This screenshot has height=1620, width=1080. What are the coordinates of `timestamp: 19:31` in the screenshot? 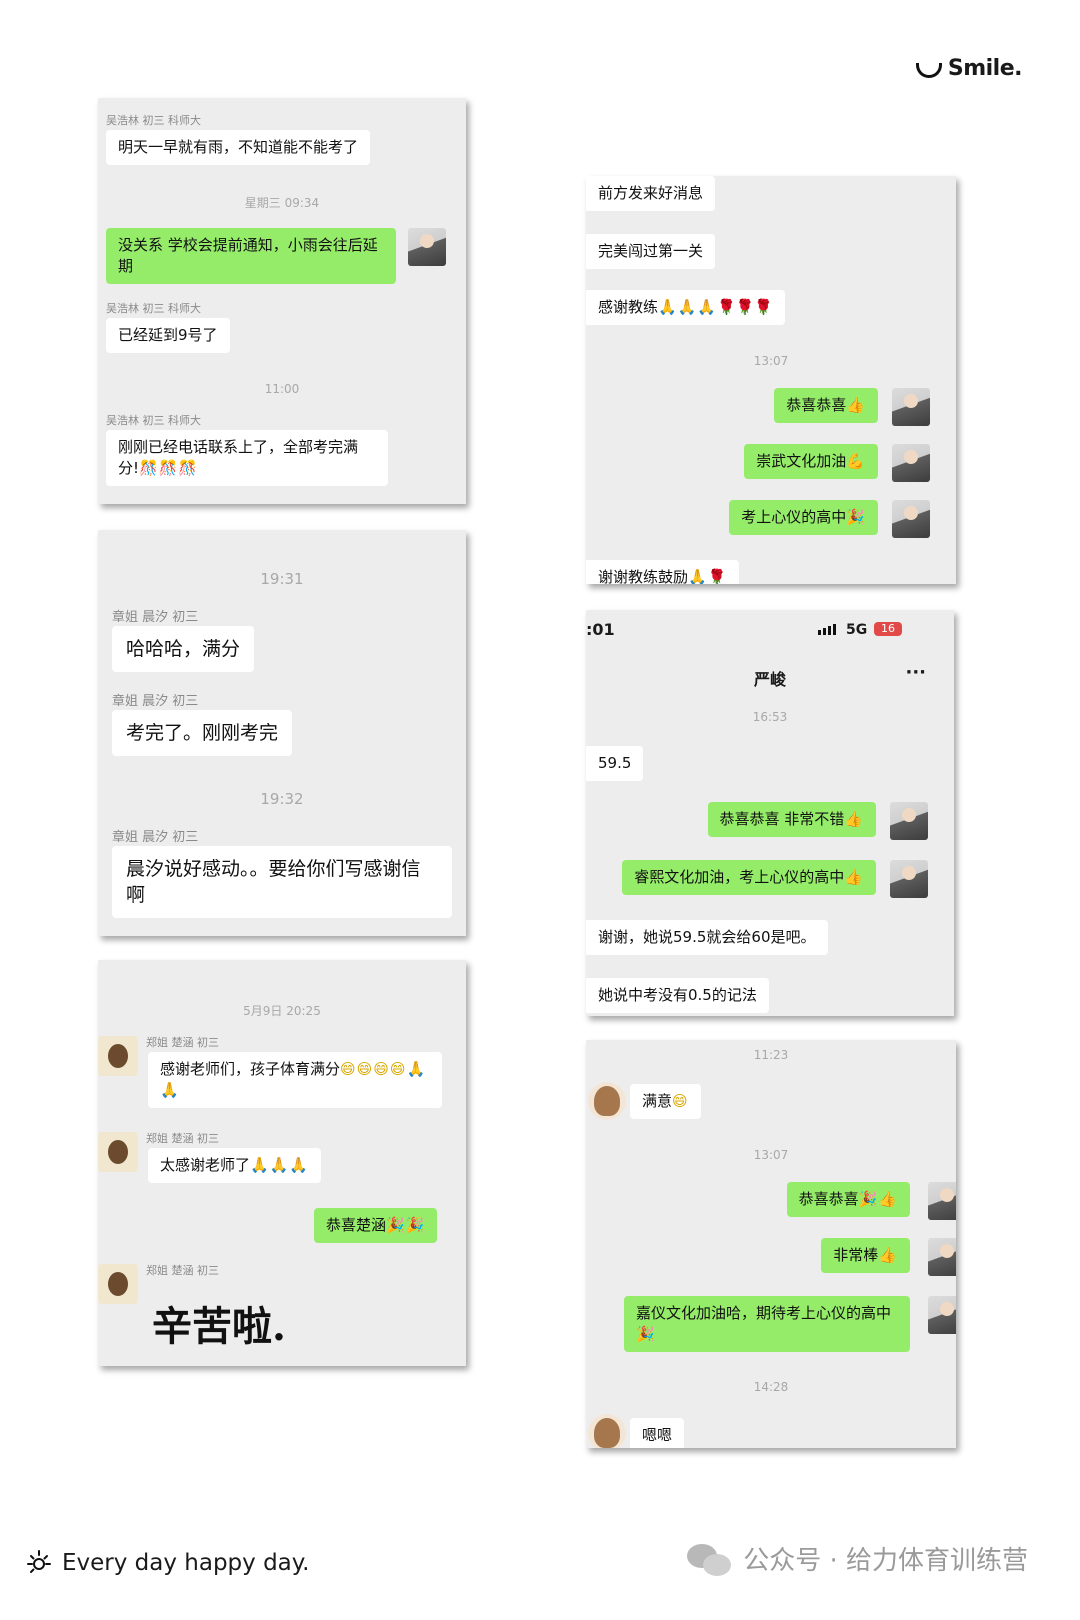 It's located at (282, 579).